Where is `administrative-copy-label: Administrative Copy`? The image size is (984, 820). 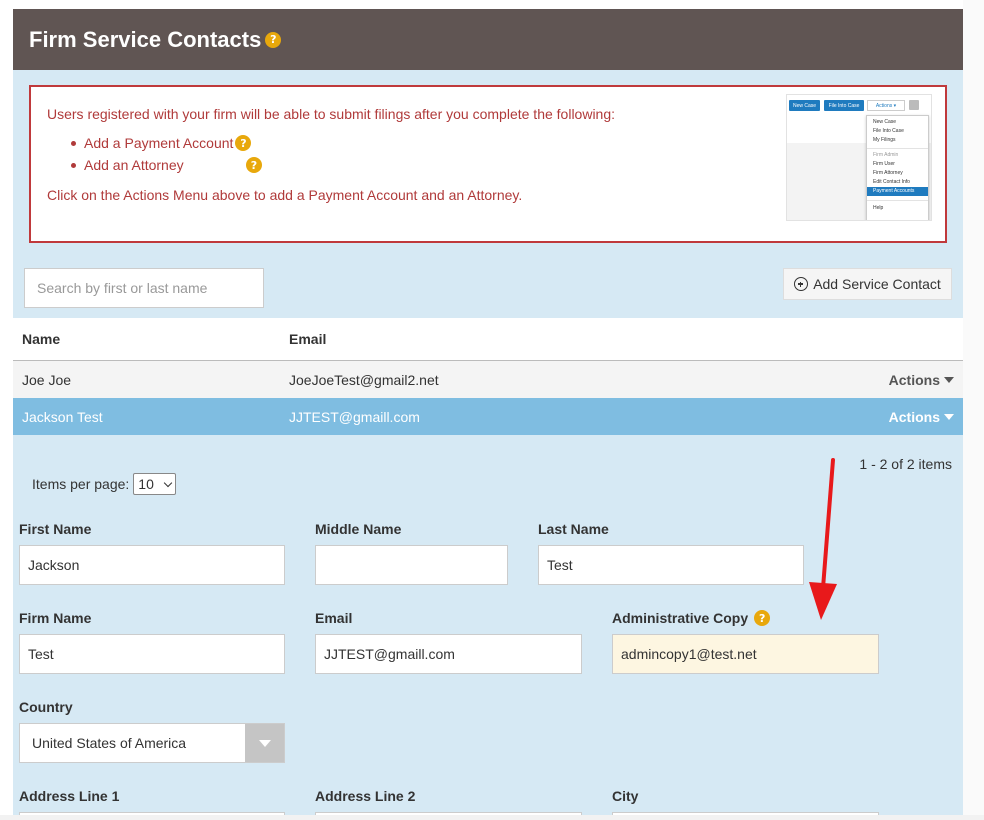 administrative-copy-label: Administrative Copy is located at coordinates (680, 618).